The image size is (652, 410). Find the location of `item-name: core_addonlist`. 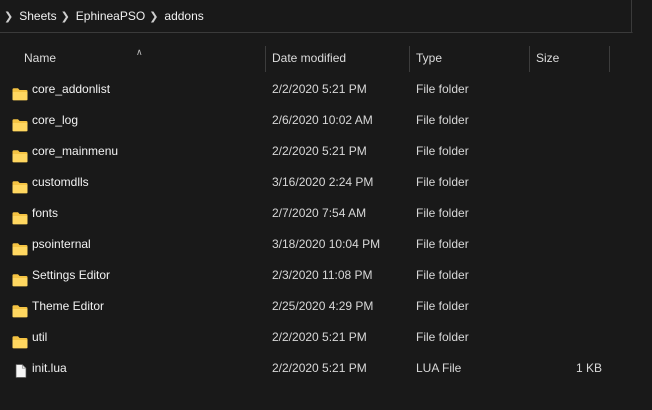

item-name: core_addonlist is located at coordinates (71, 89).